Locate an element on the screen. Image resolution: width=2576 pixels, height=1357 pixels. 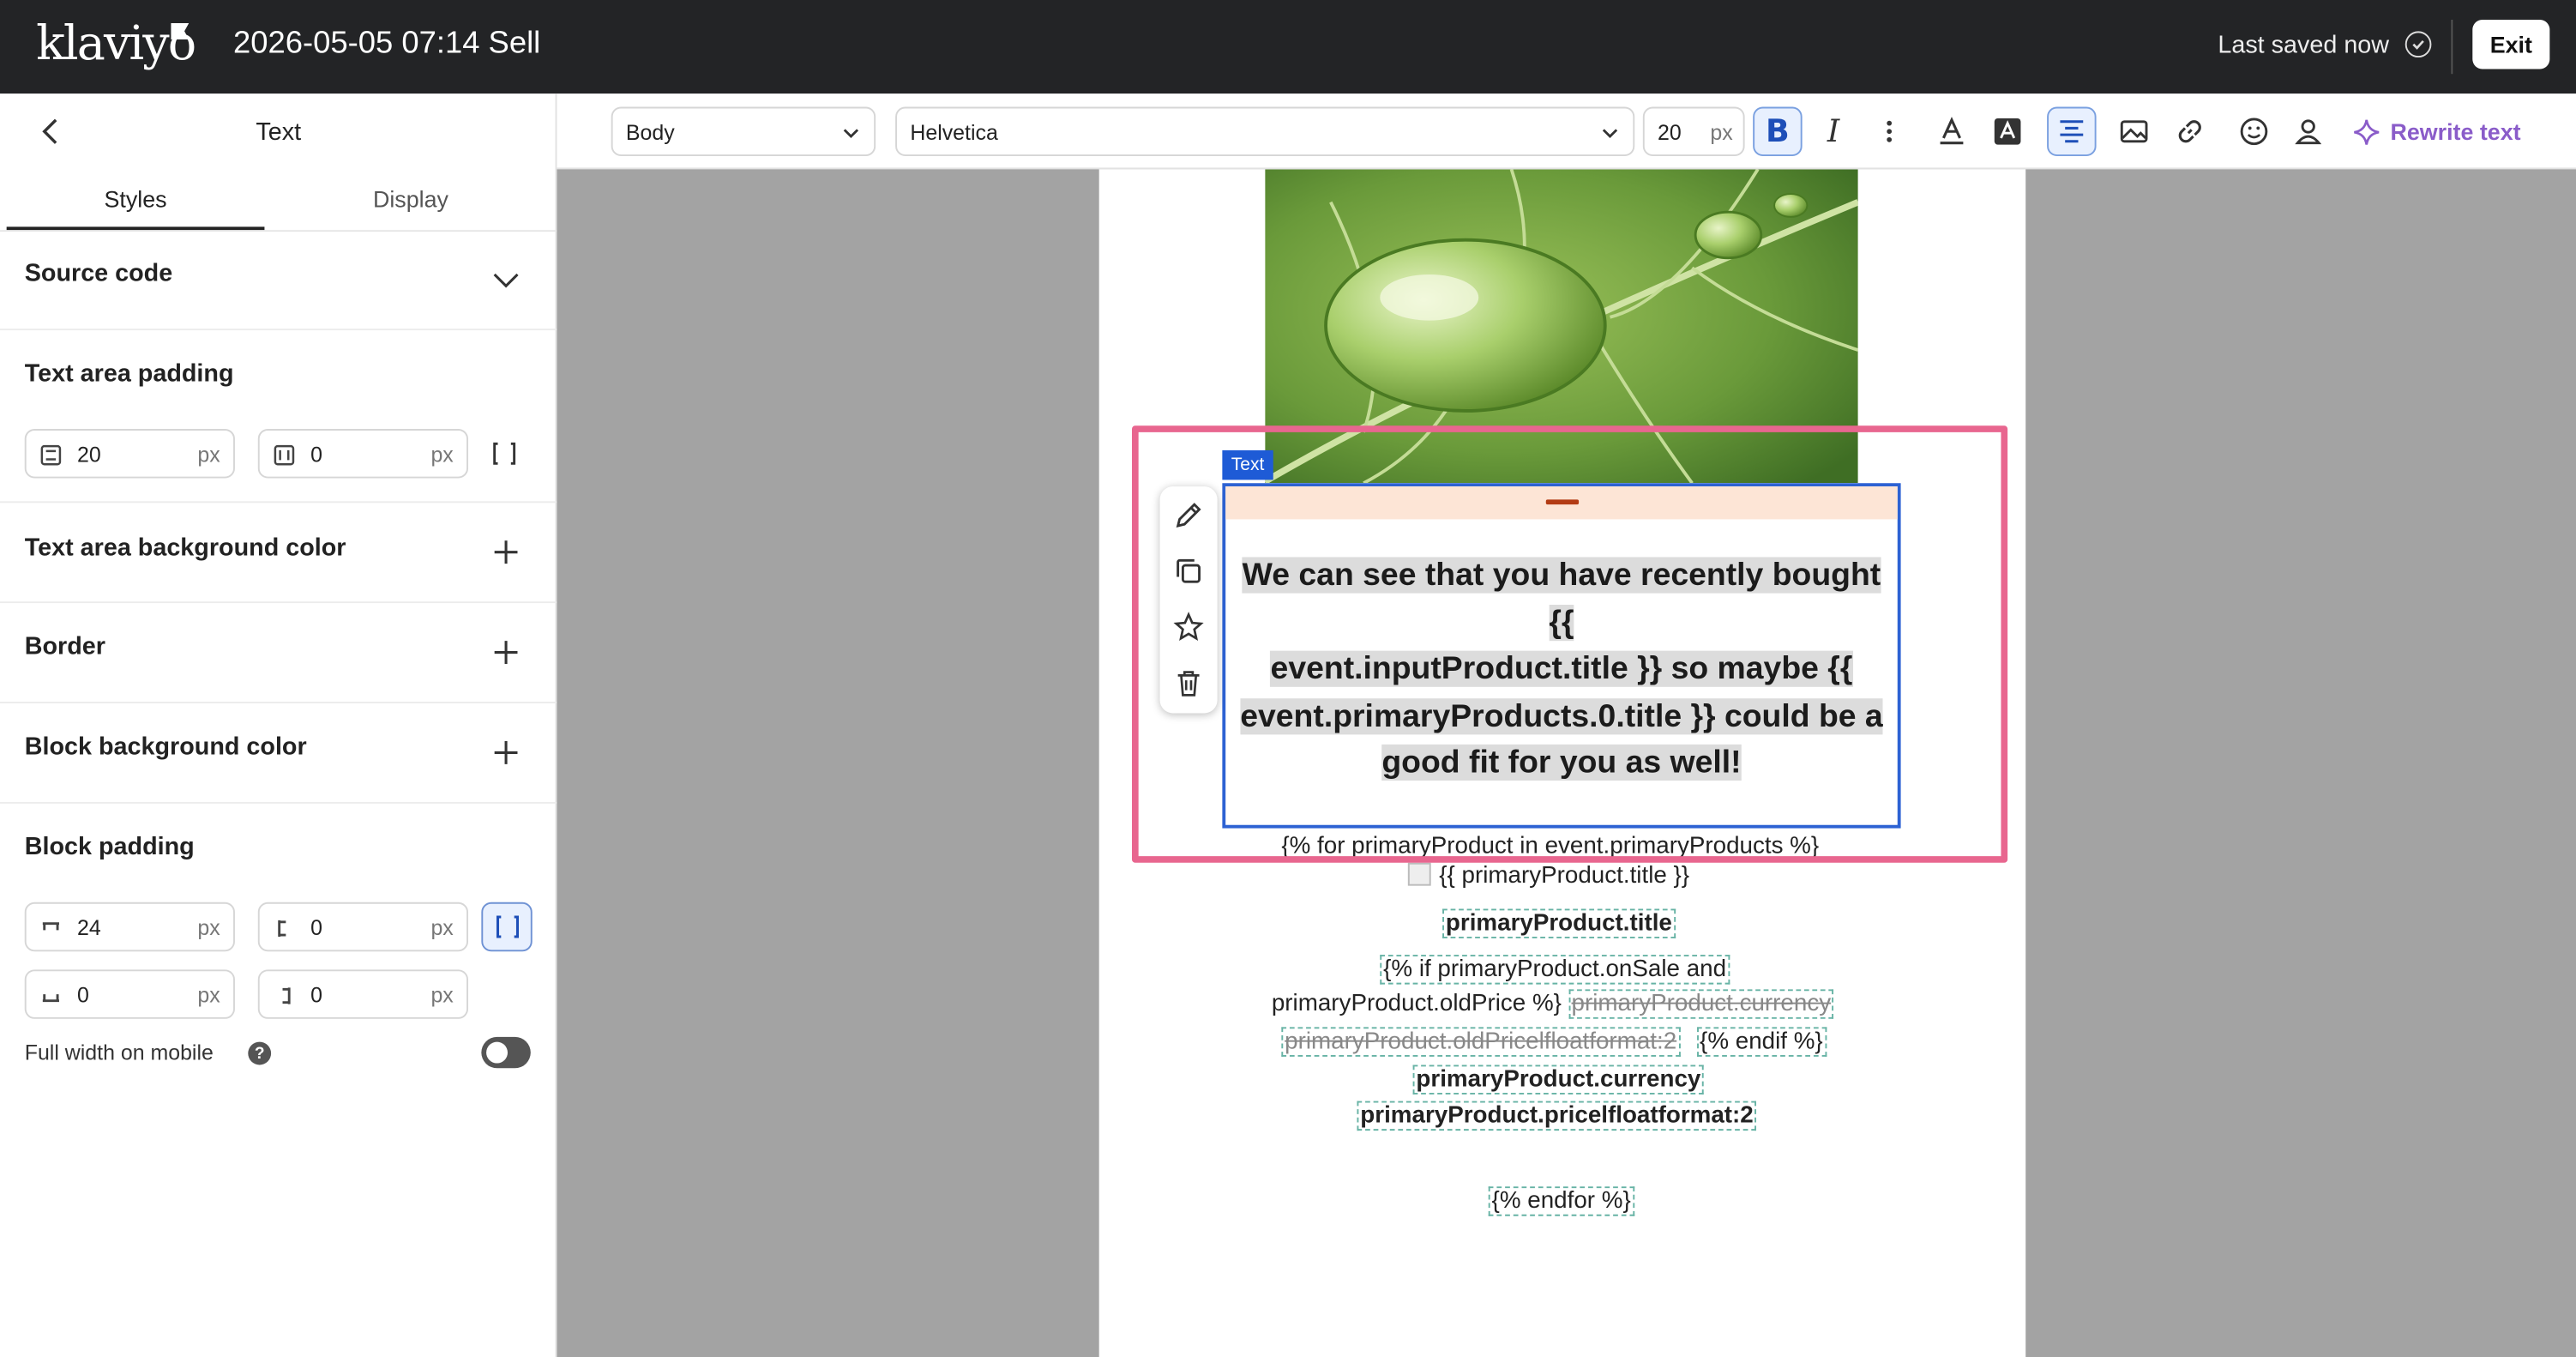
help-icon: ? is located at coordinates (260, 1053).